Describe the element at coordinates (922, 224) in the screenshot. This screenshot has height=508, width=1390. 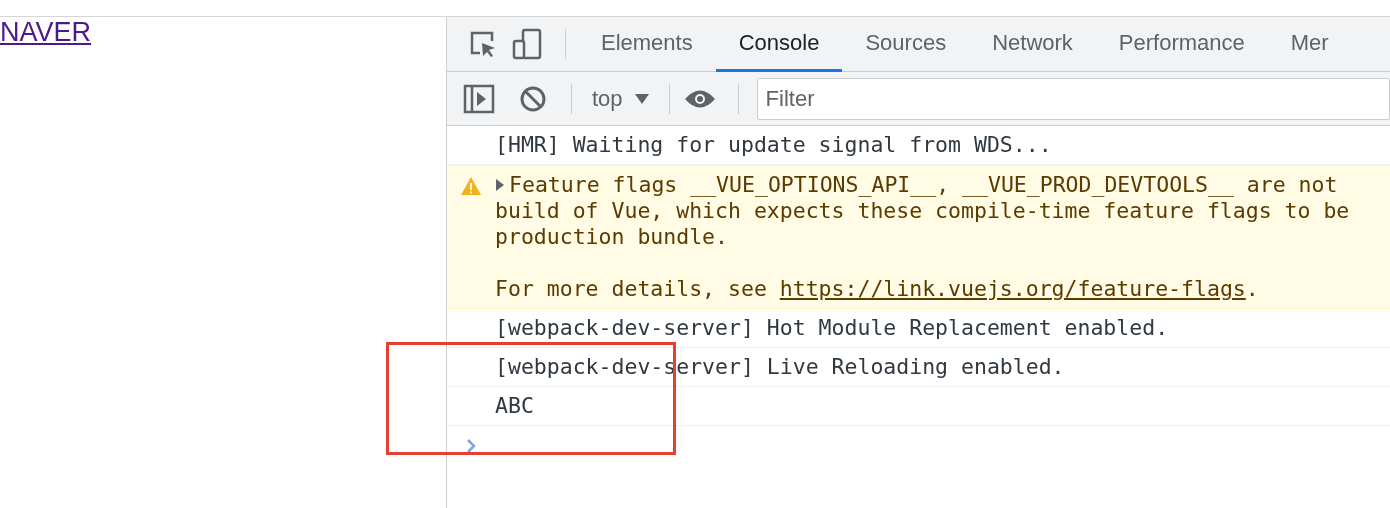
I see `warning-message: build of Vue, which expects these compile-time feature flags to be production bundle.` at that location.